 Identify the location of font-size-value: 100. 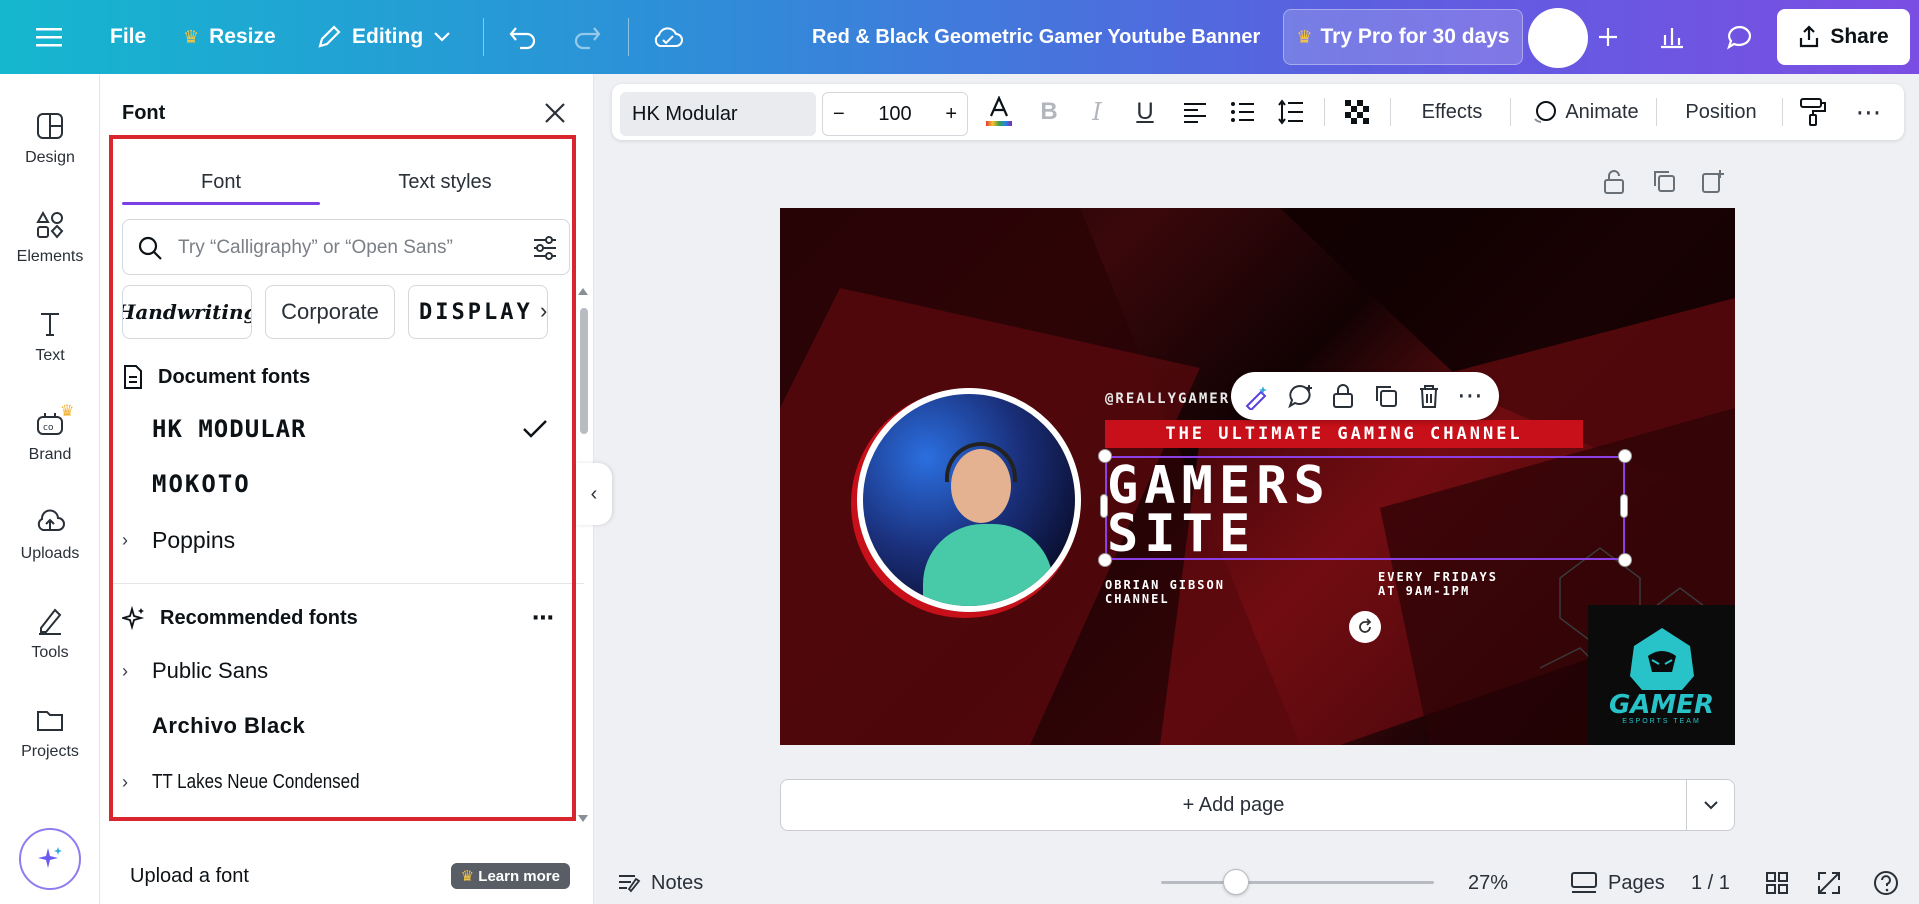
(894, 114).